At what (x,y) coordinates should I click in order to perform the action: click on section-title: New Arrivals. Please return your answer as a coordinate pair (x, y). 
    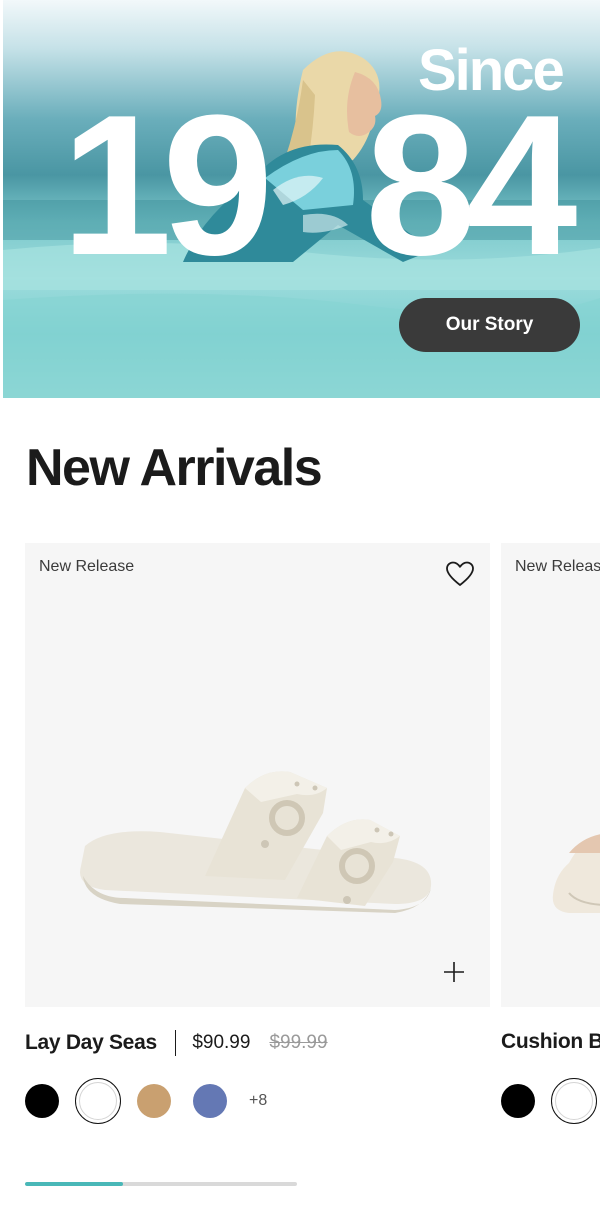
    Looking at the image, I should click on (174, 468).